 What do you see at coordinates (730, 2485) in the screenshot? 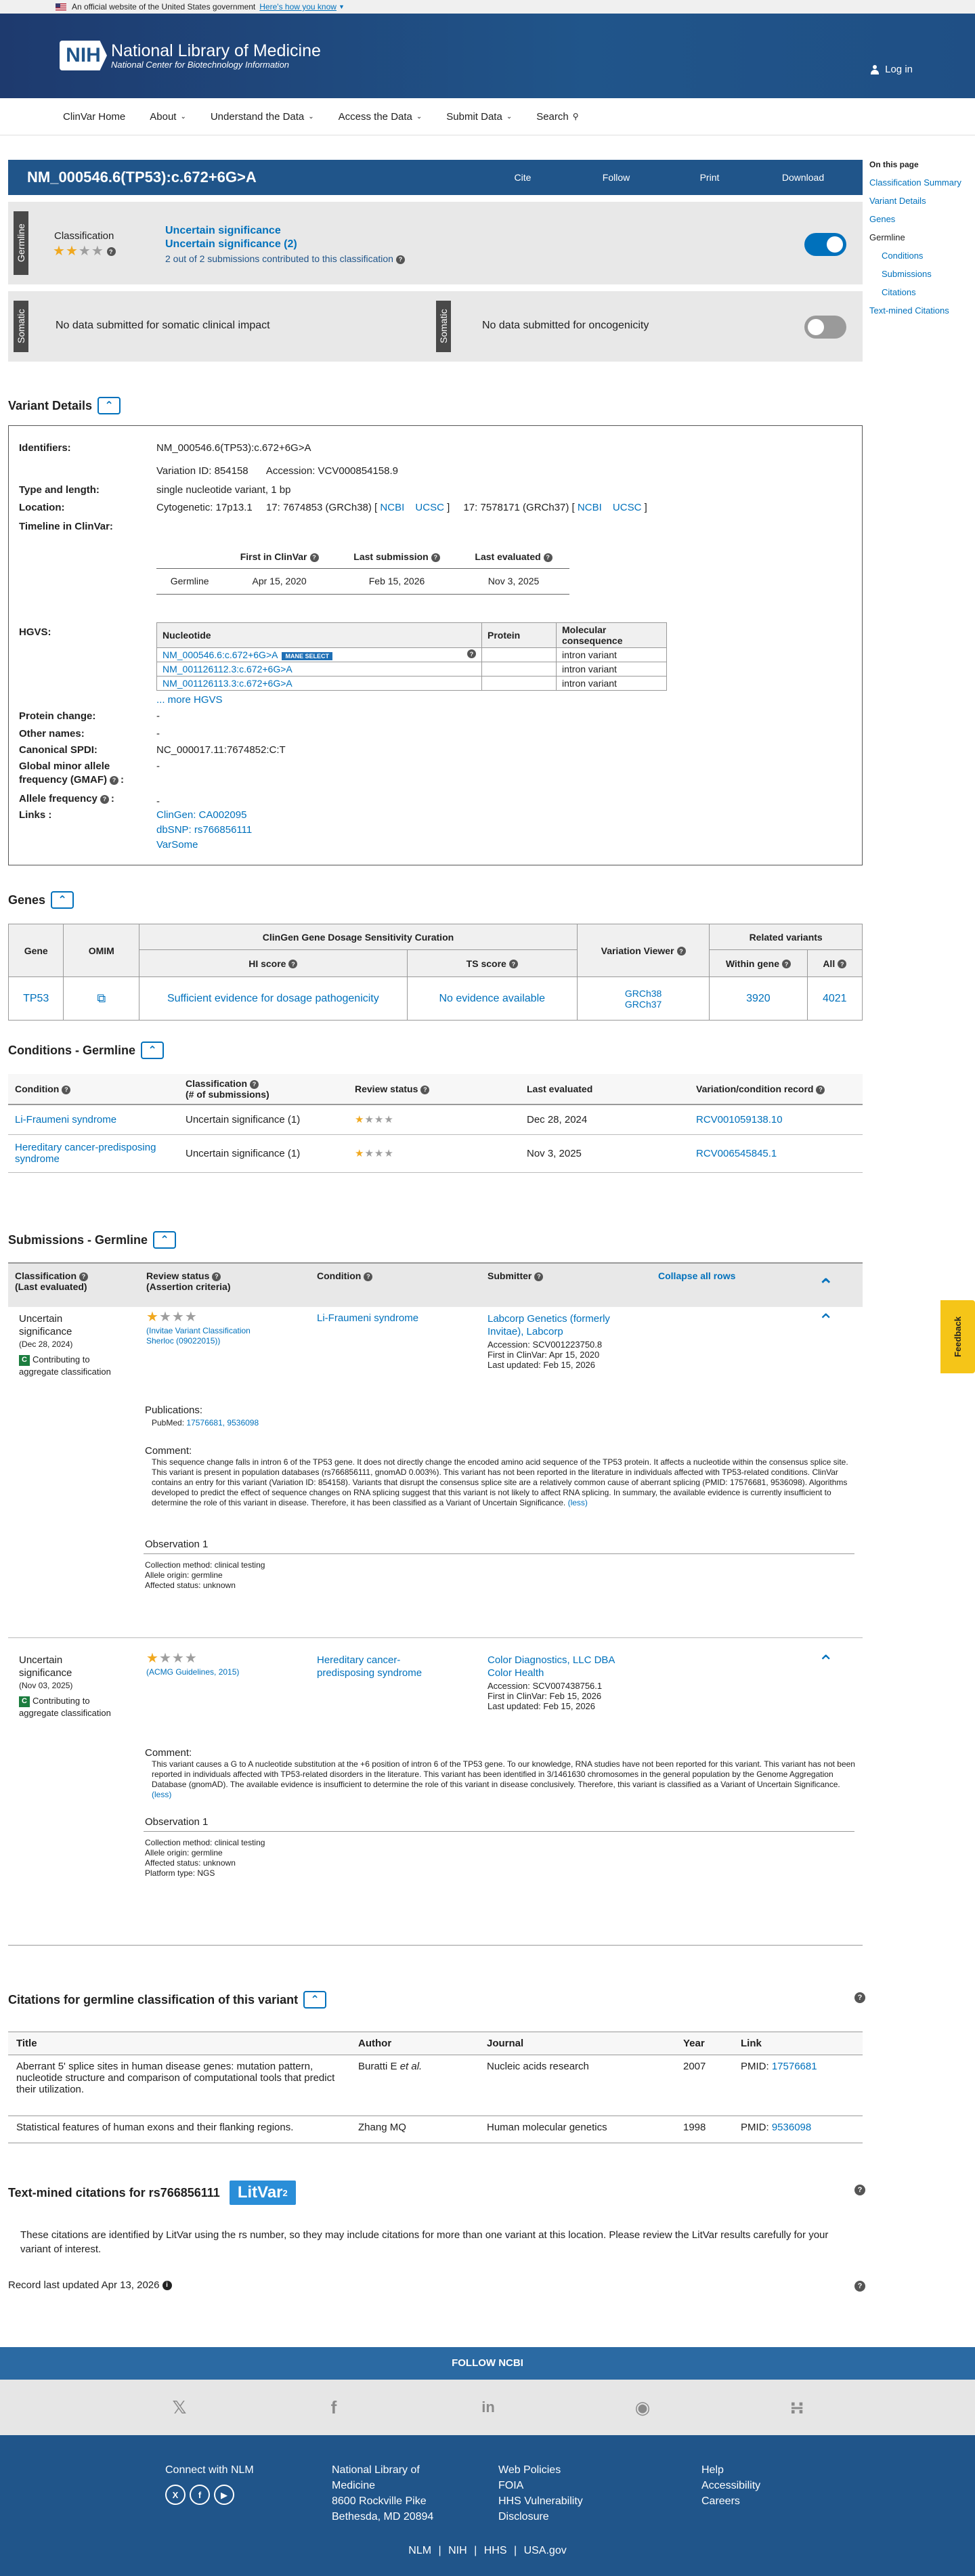
I see `accessibility-link: Accessibility` at bounding box center [730, 2485].